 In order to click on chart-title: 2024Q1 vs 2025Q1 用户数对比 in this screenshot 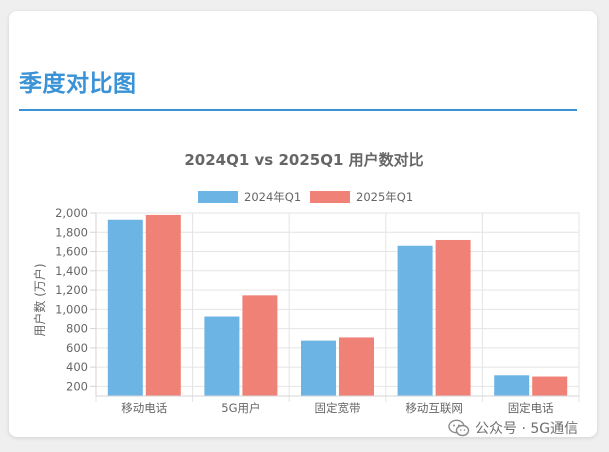, I will do `click(303, 160)`.